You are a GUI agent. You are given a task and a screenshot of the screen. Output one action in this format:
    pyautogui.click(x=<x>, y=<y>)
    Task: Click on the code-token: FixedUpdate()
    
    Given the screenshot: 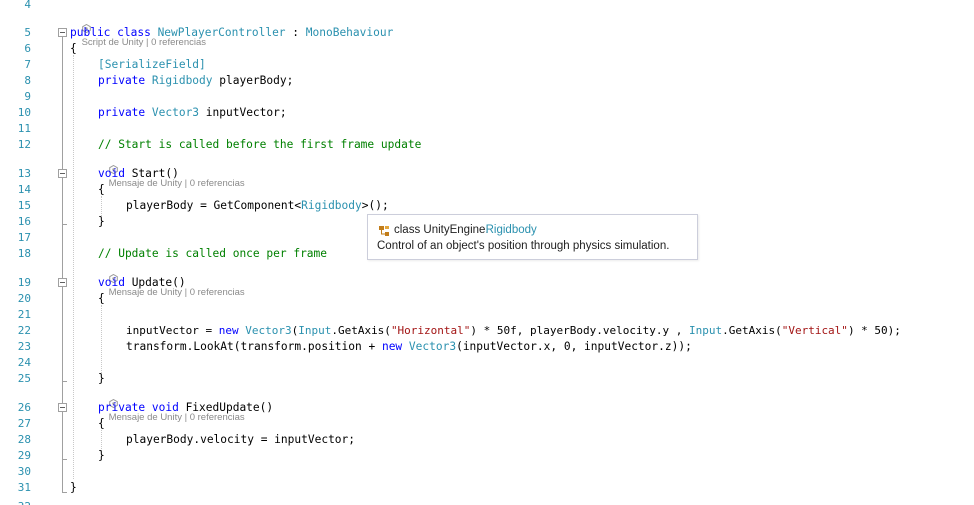 What is the action you would take?
    pyautogui.click(x=226, y=407)
    